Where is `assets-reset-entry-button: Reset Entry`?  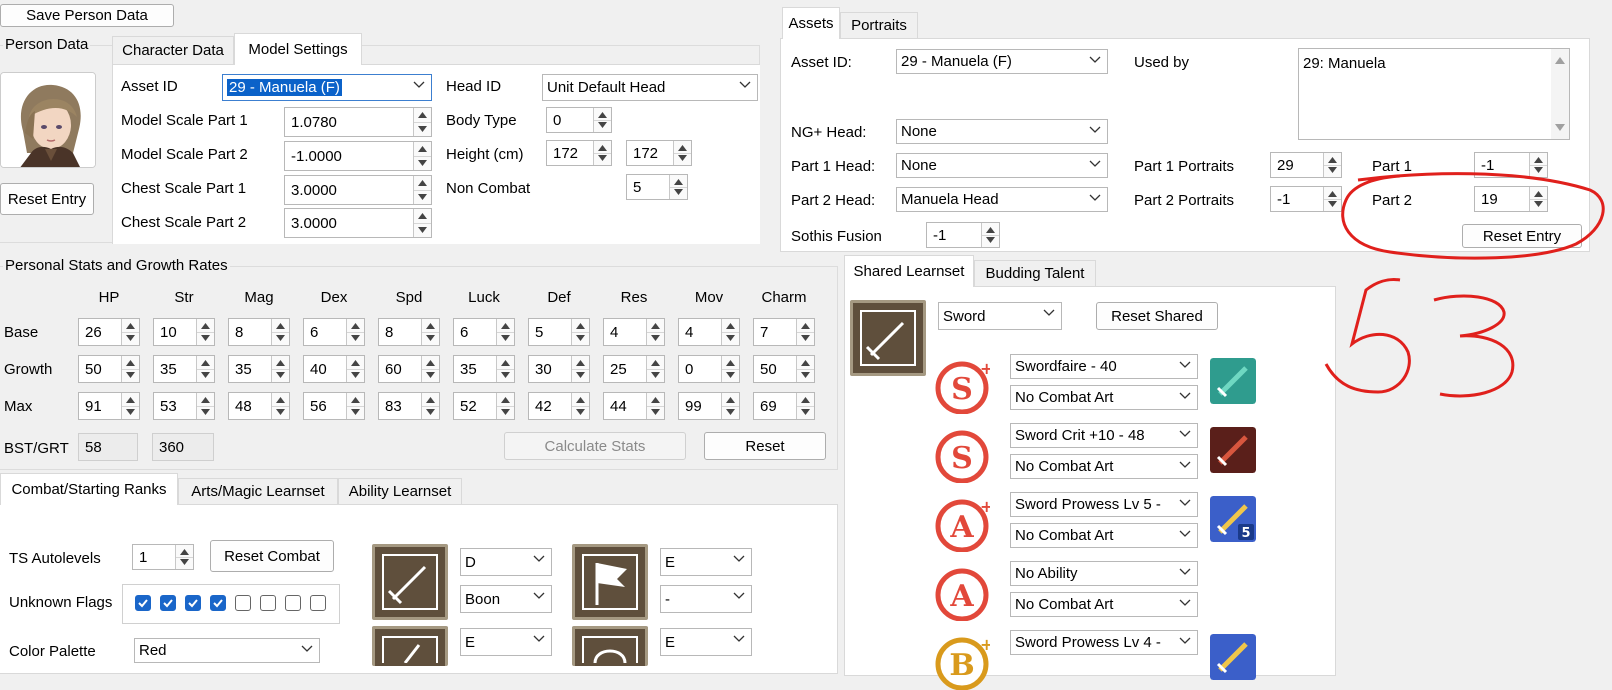 assets-reset-entry-button: Reset Entry is located at coordinates (1522, 236).